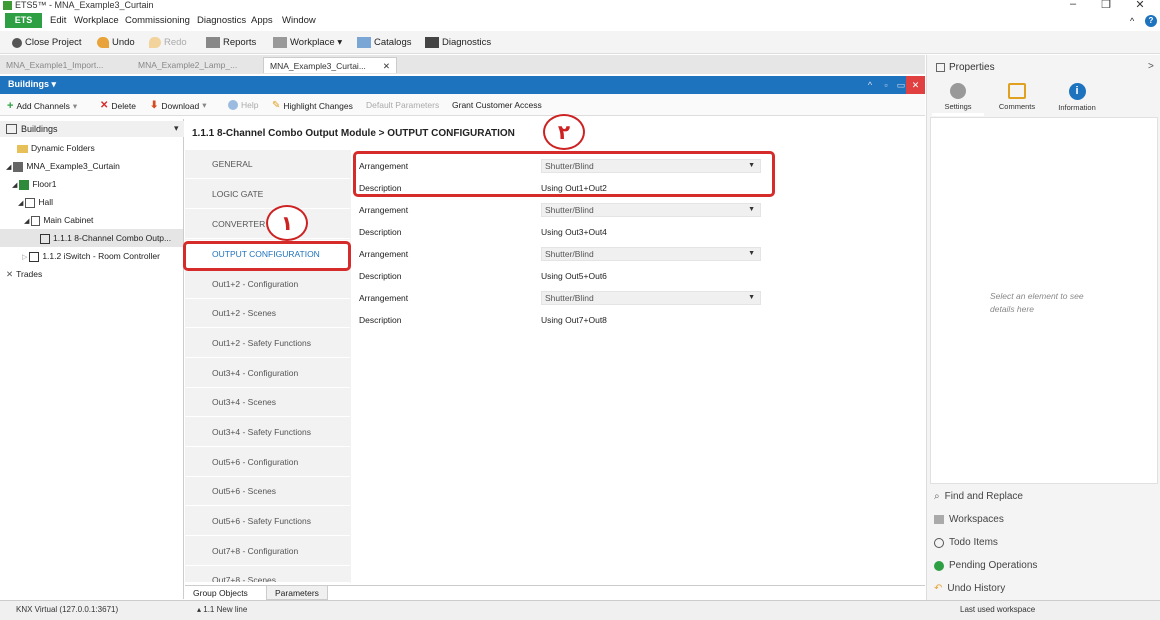  What do you see at coordinates (267, 462) in the screenshot?
I see `nav-out56-configuration: Out5+6 - Configuration` at bounding box center [267, 462].